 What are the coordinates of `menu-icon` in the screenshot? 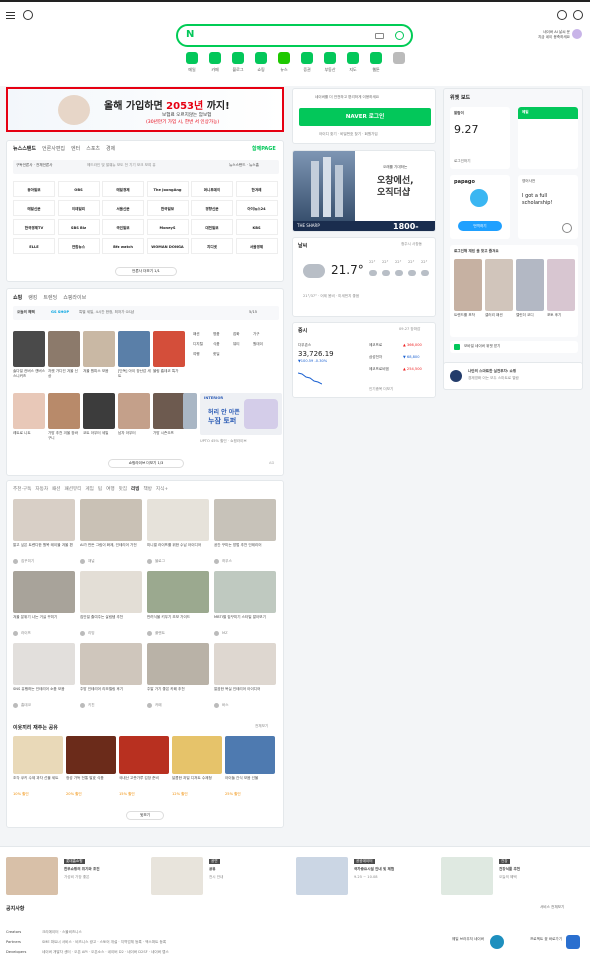 It's located at (10, 15).